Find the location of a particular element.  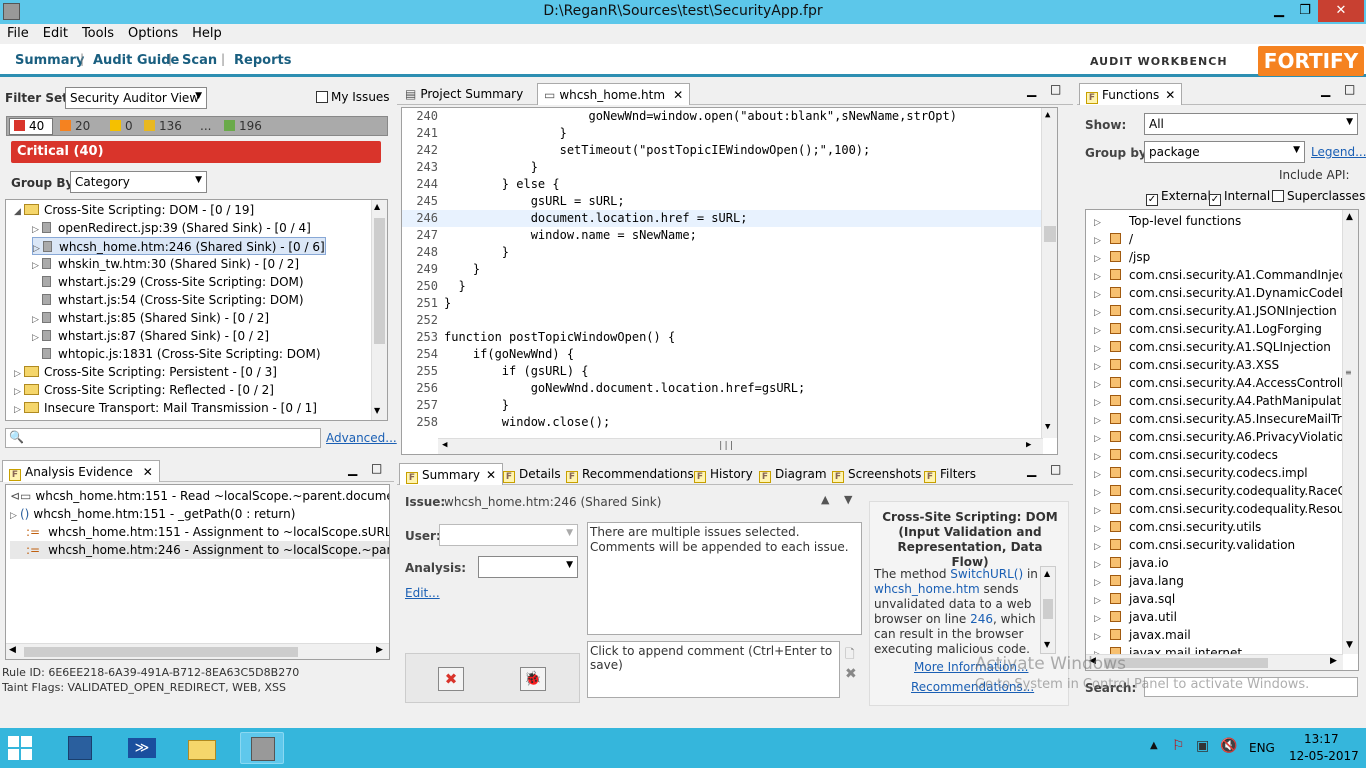

function-package-item: ▷ / is located at coordinates (1113, 239).